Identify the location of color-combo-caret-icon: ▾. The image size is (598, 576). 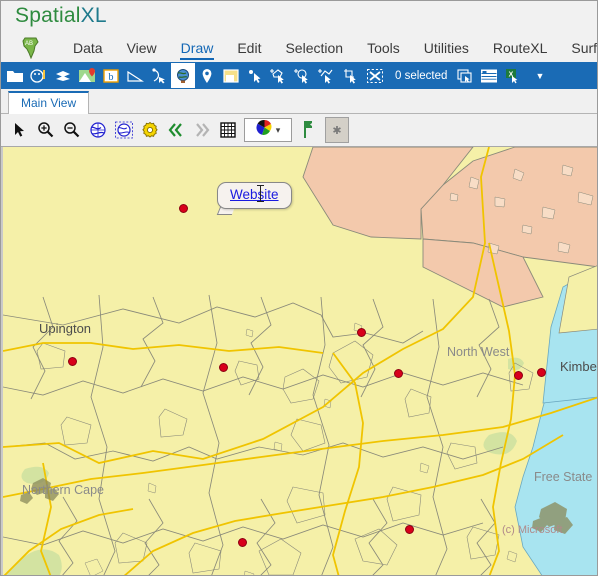
(278, 130).